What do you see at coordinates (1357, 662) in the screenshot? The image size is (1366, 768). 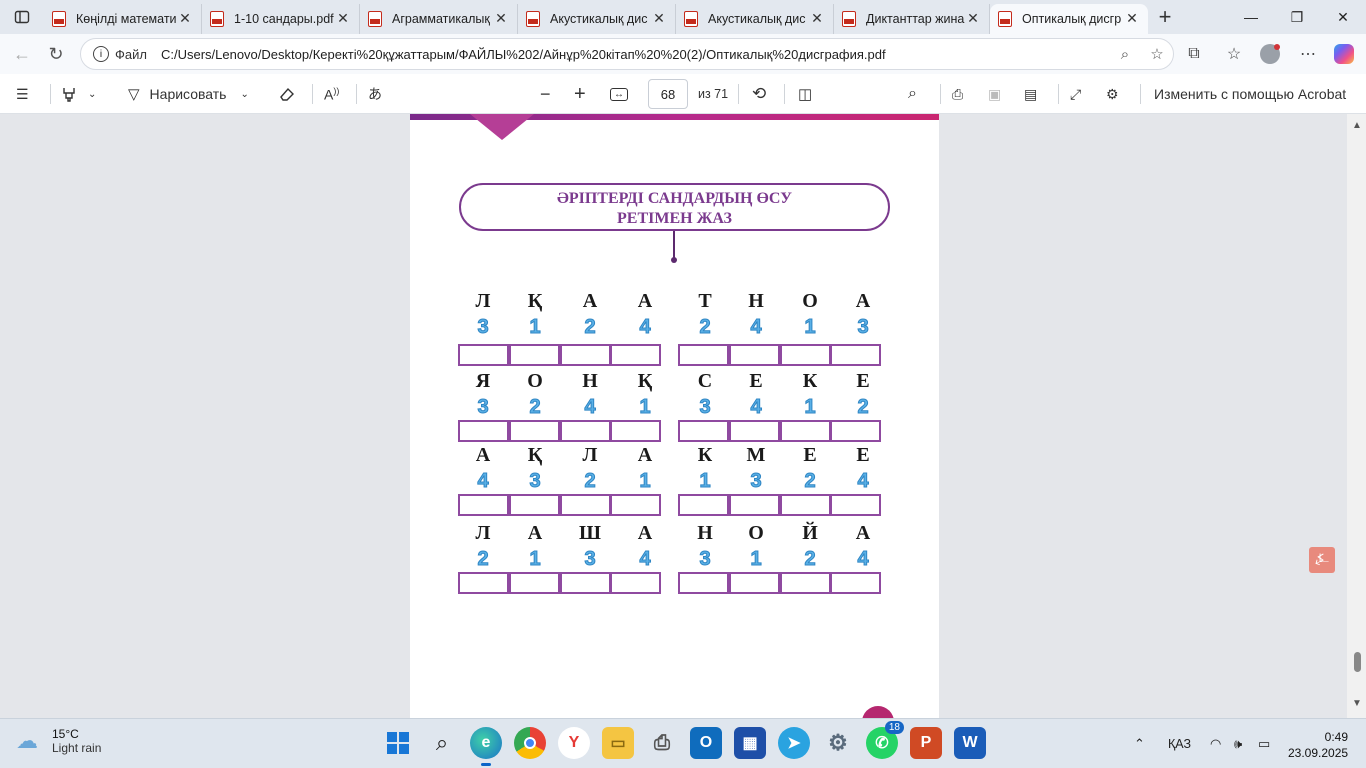 I see `scroll-thumb` at bounding box center [1357, 662].